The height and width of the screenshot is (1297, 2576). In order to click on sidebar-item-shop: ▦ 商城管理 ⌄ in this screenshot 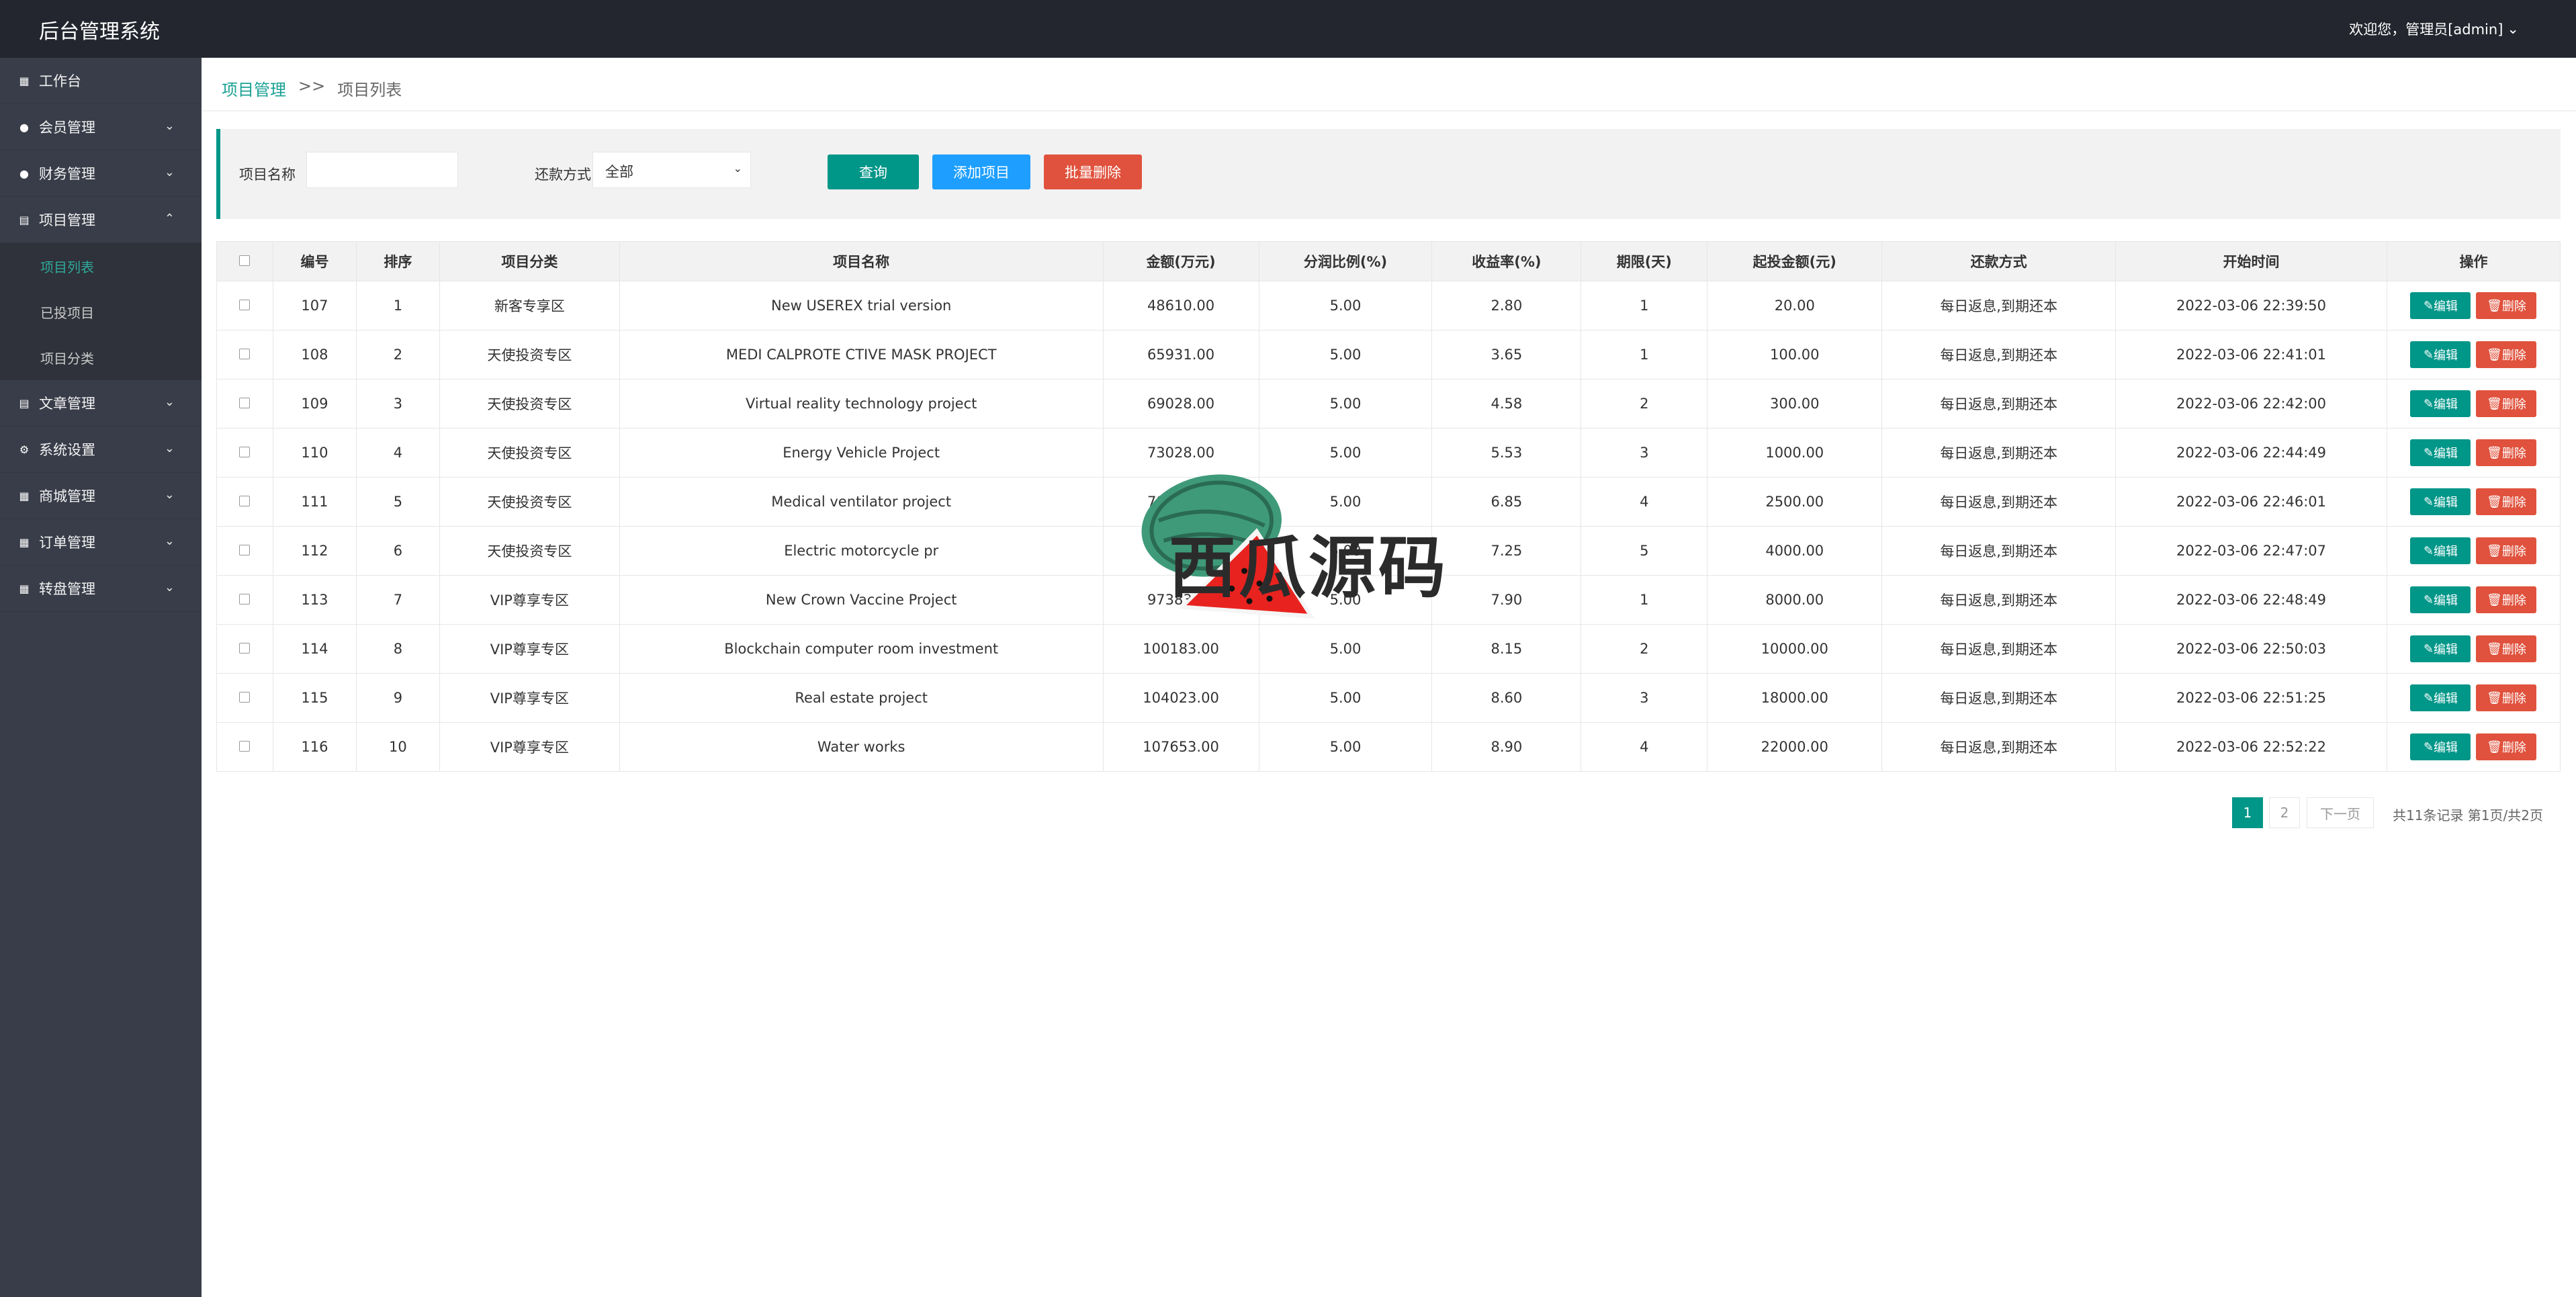, I will do `click(101, 496)`.